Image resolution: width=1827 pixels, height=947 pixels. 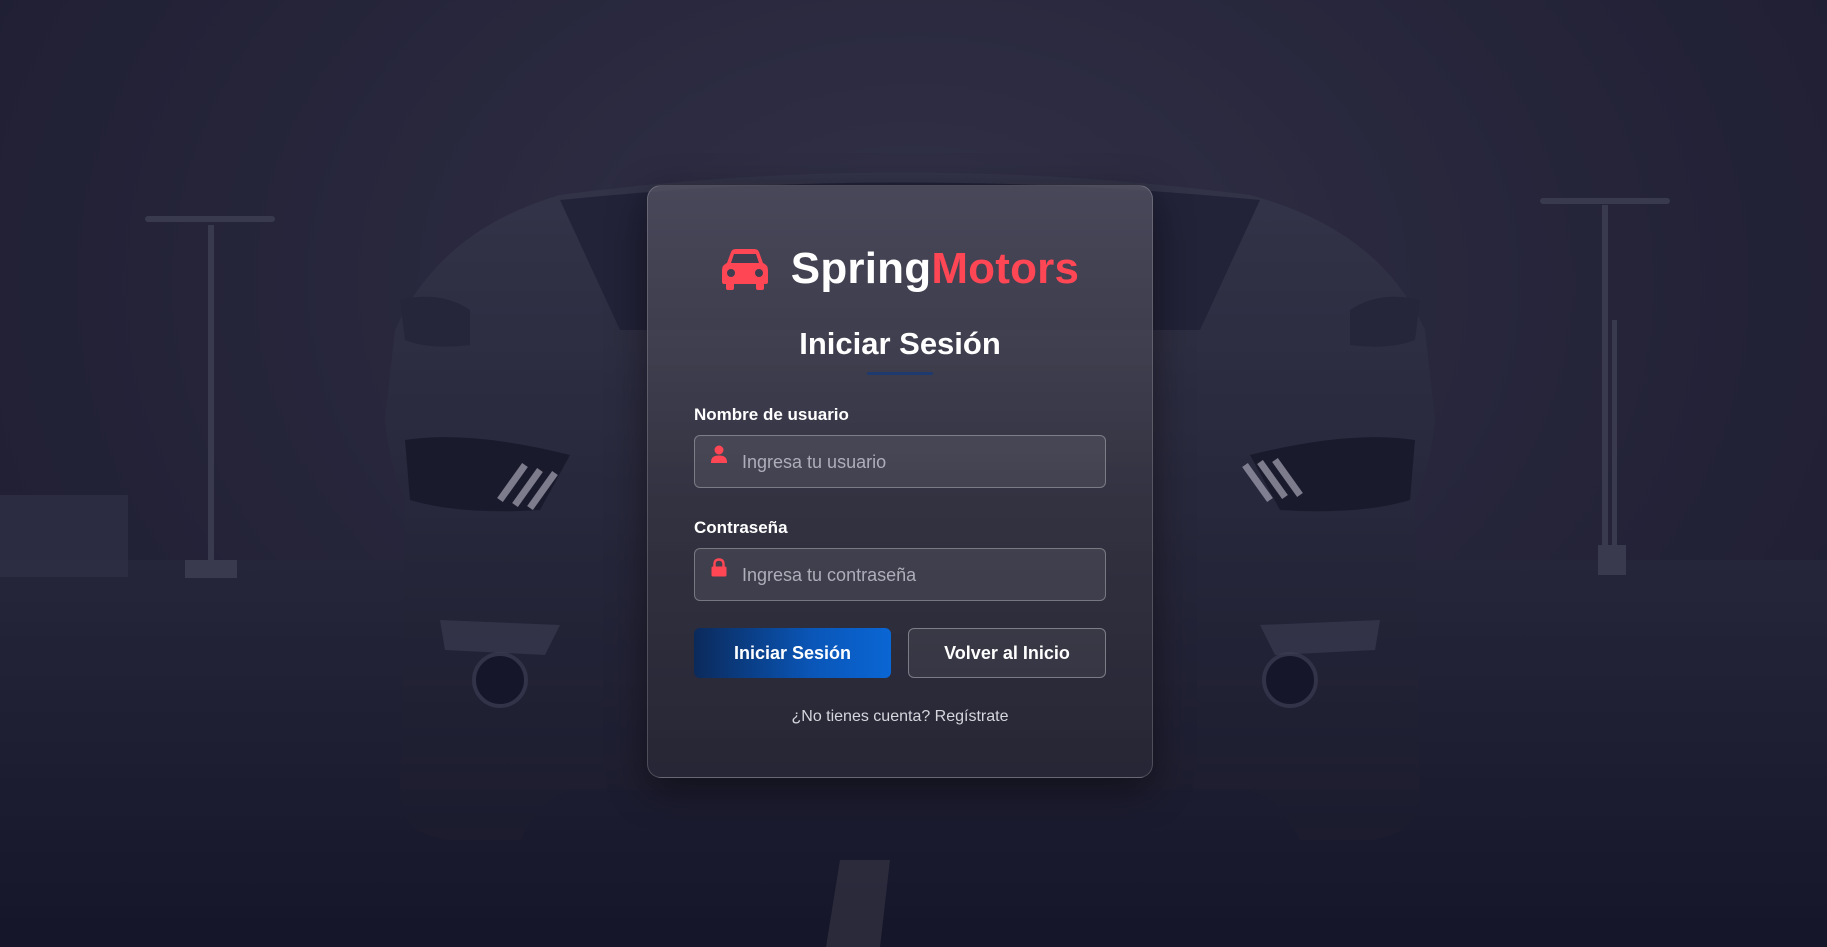 What do you see at coordinates (900, 653) in the screenshot?
I see `form-actions: Iniciar Sesión Volver al Inicio` at bounding box center [900, 653].